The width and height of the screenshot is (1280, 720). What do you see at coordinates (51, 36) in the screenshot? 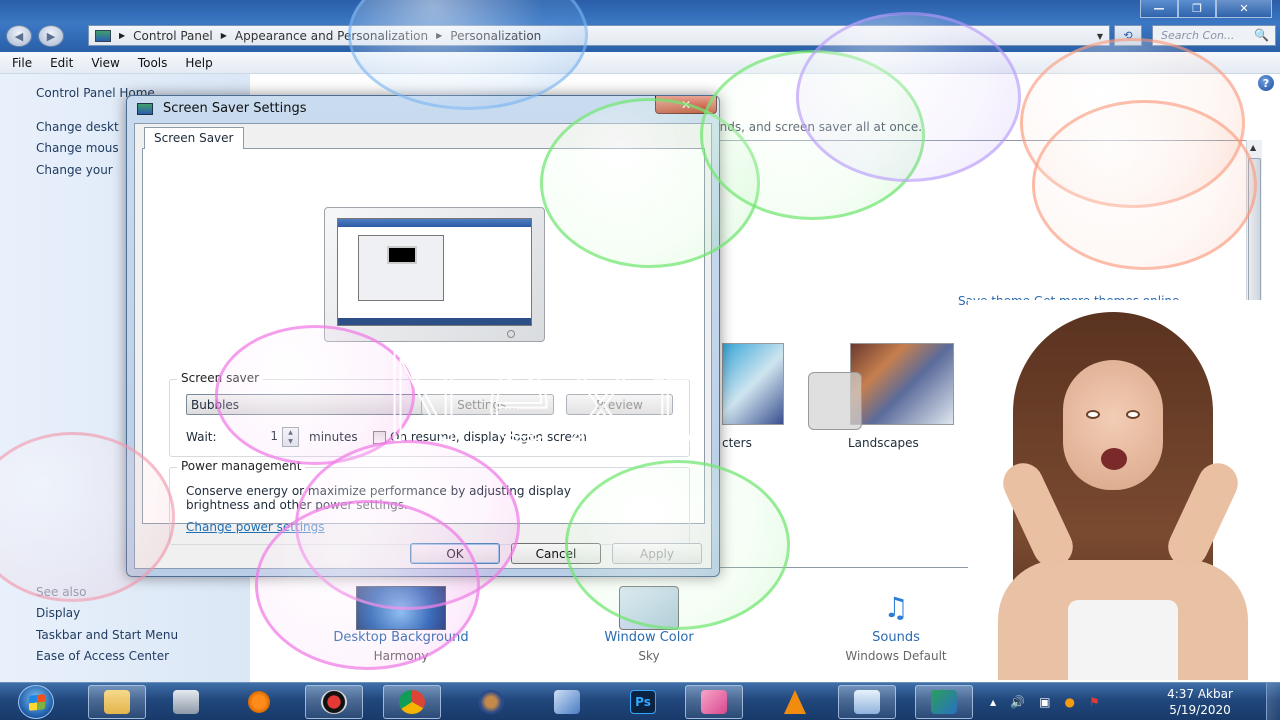
I see `forward-button: ▶` at bounding box center [51, 36].